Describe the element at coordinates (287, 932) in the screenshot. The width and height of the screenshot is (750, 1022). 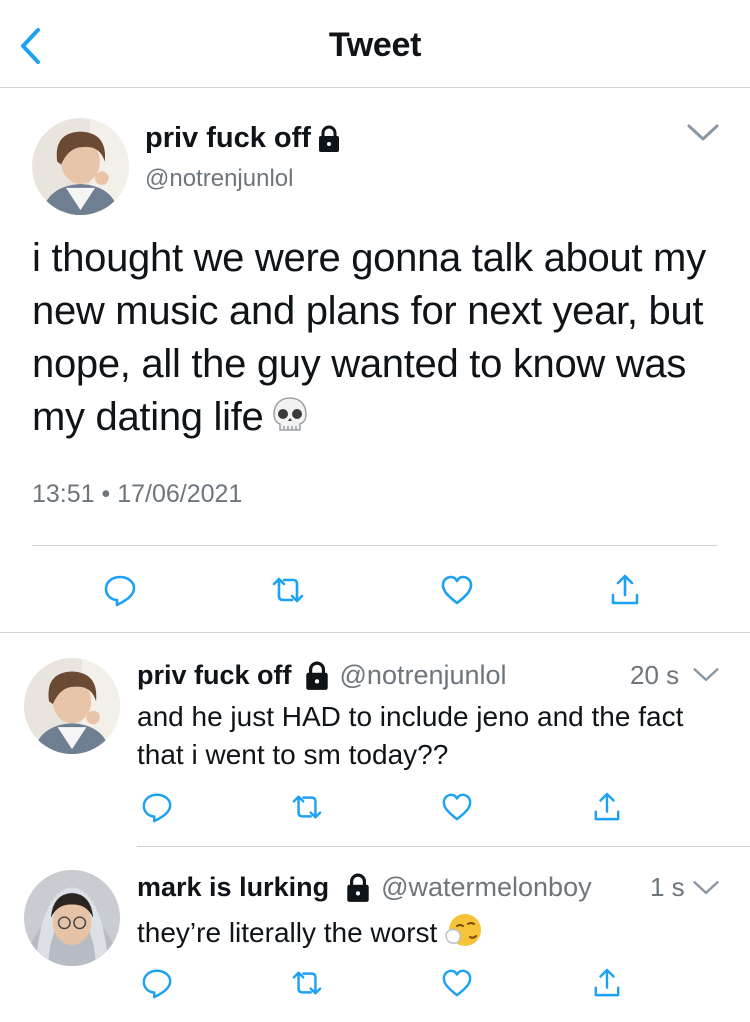
I see `reply-body: they’re literally the worst` at that location.